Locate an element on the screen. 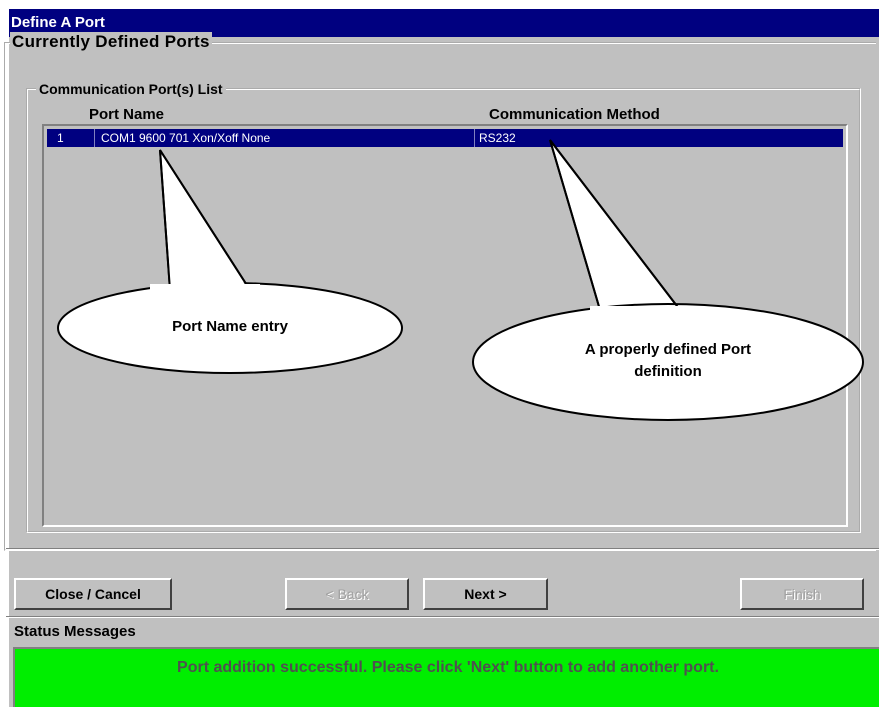 This screenshot has width=879, height=707. port-definition-callout-line2: definition is located at coordinates (668, 371).